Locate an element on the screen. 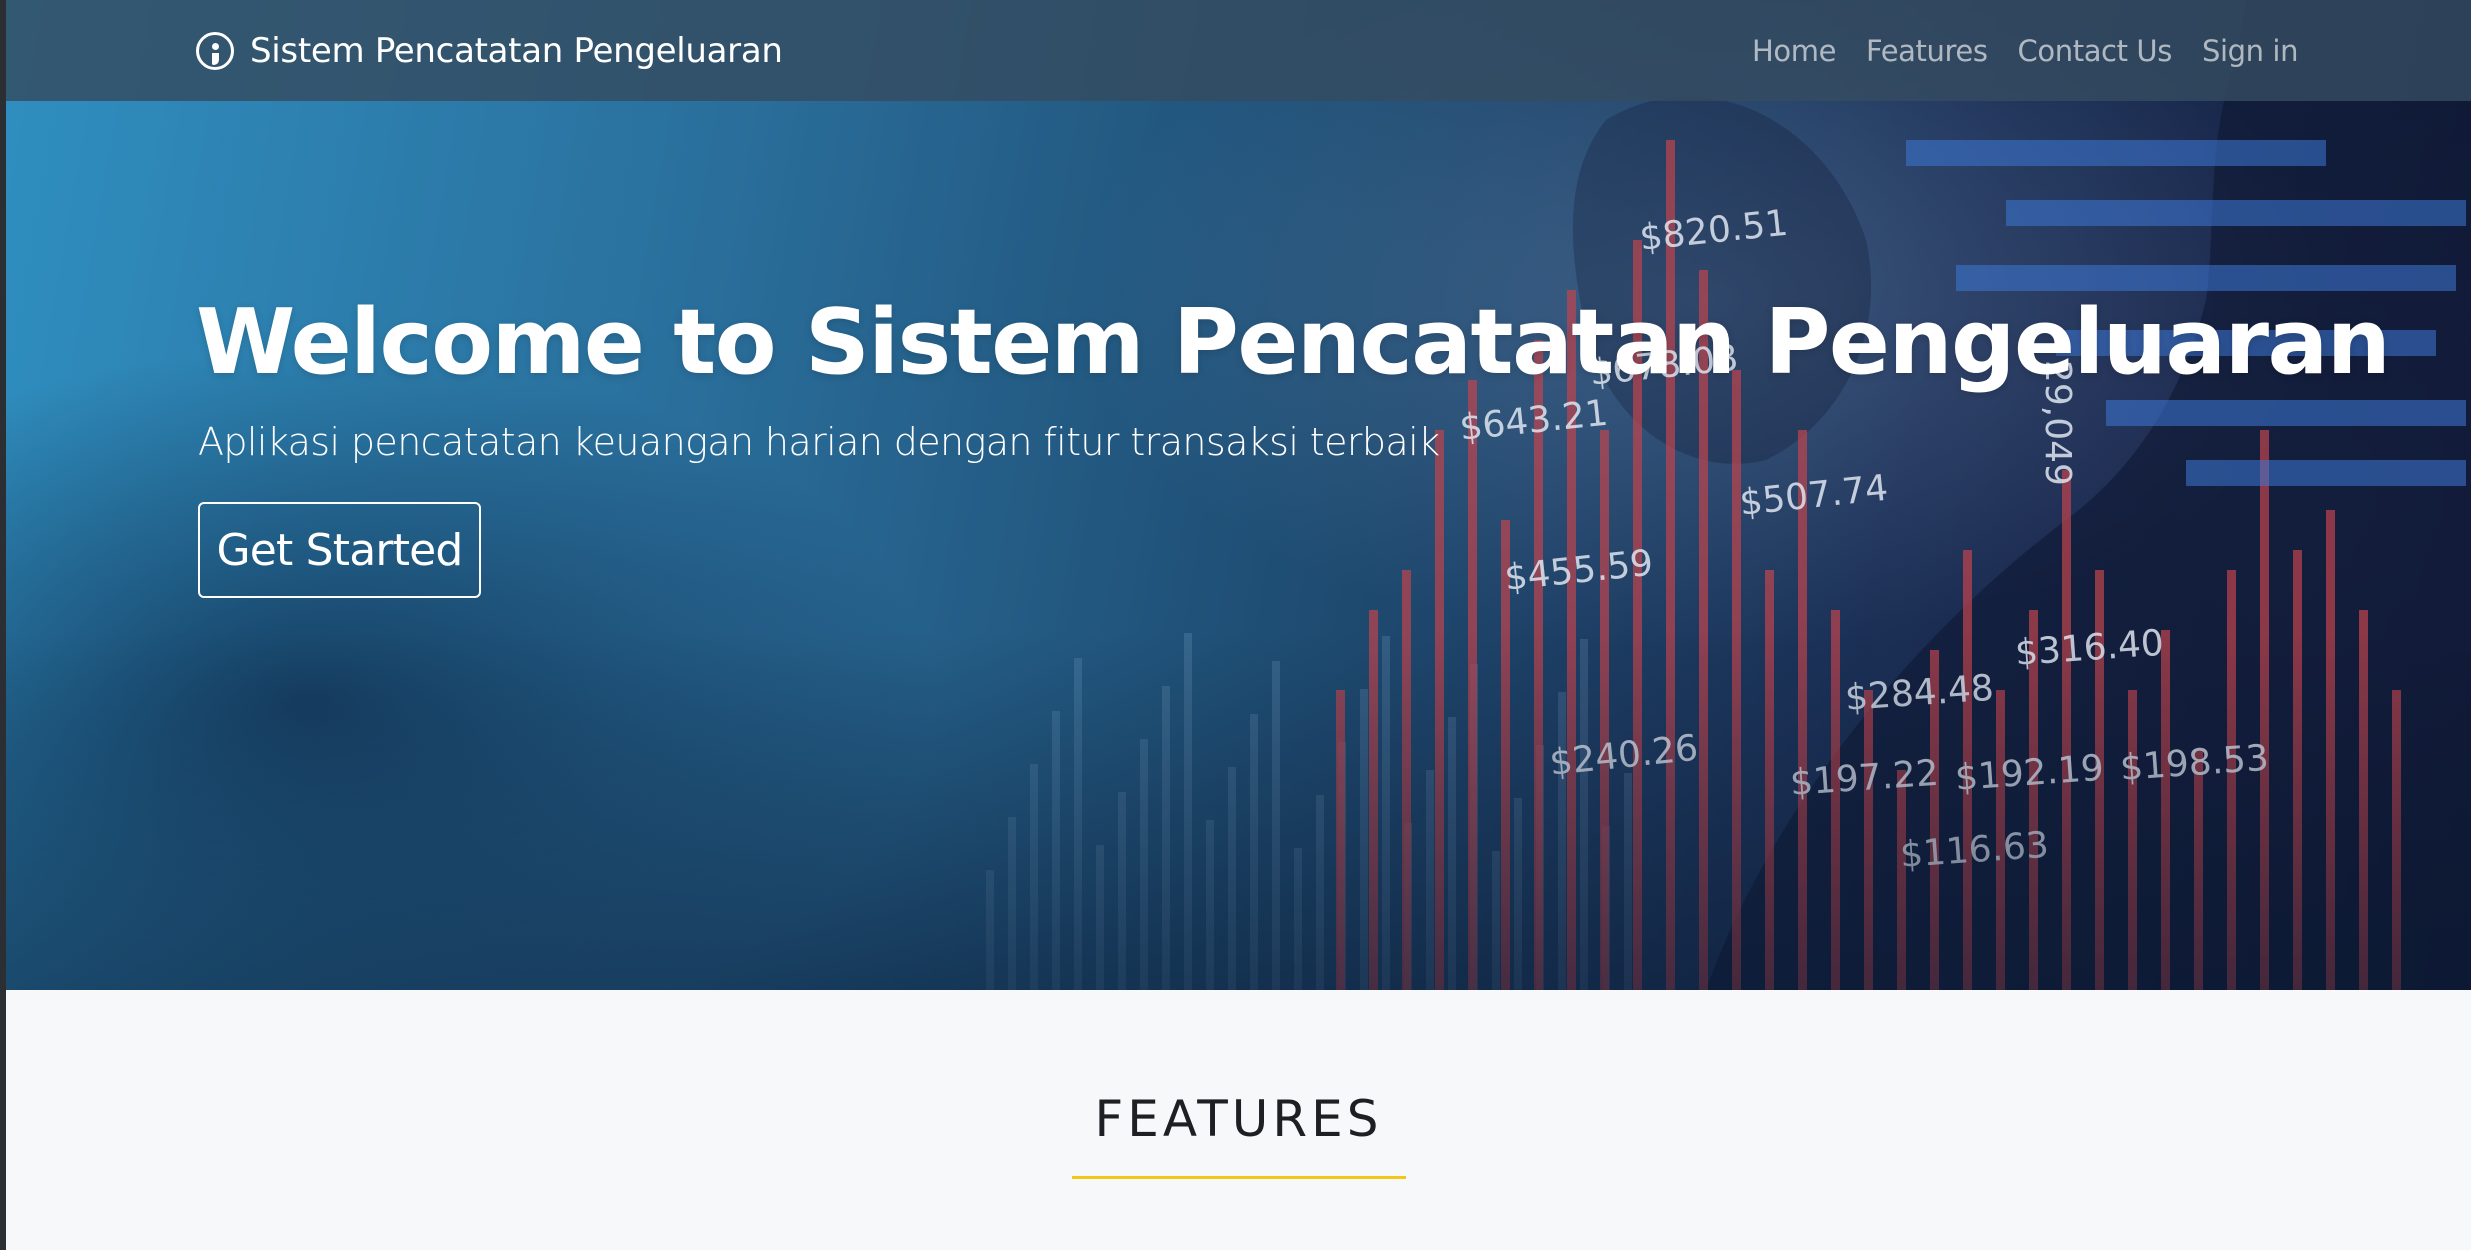 The image size is (2471, 1250). background-price-label: $455.59 is located at coordinates (1579, 571).